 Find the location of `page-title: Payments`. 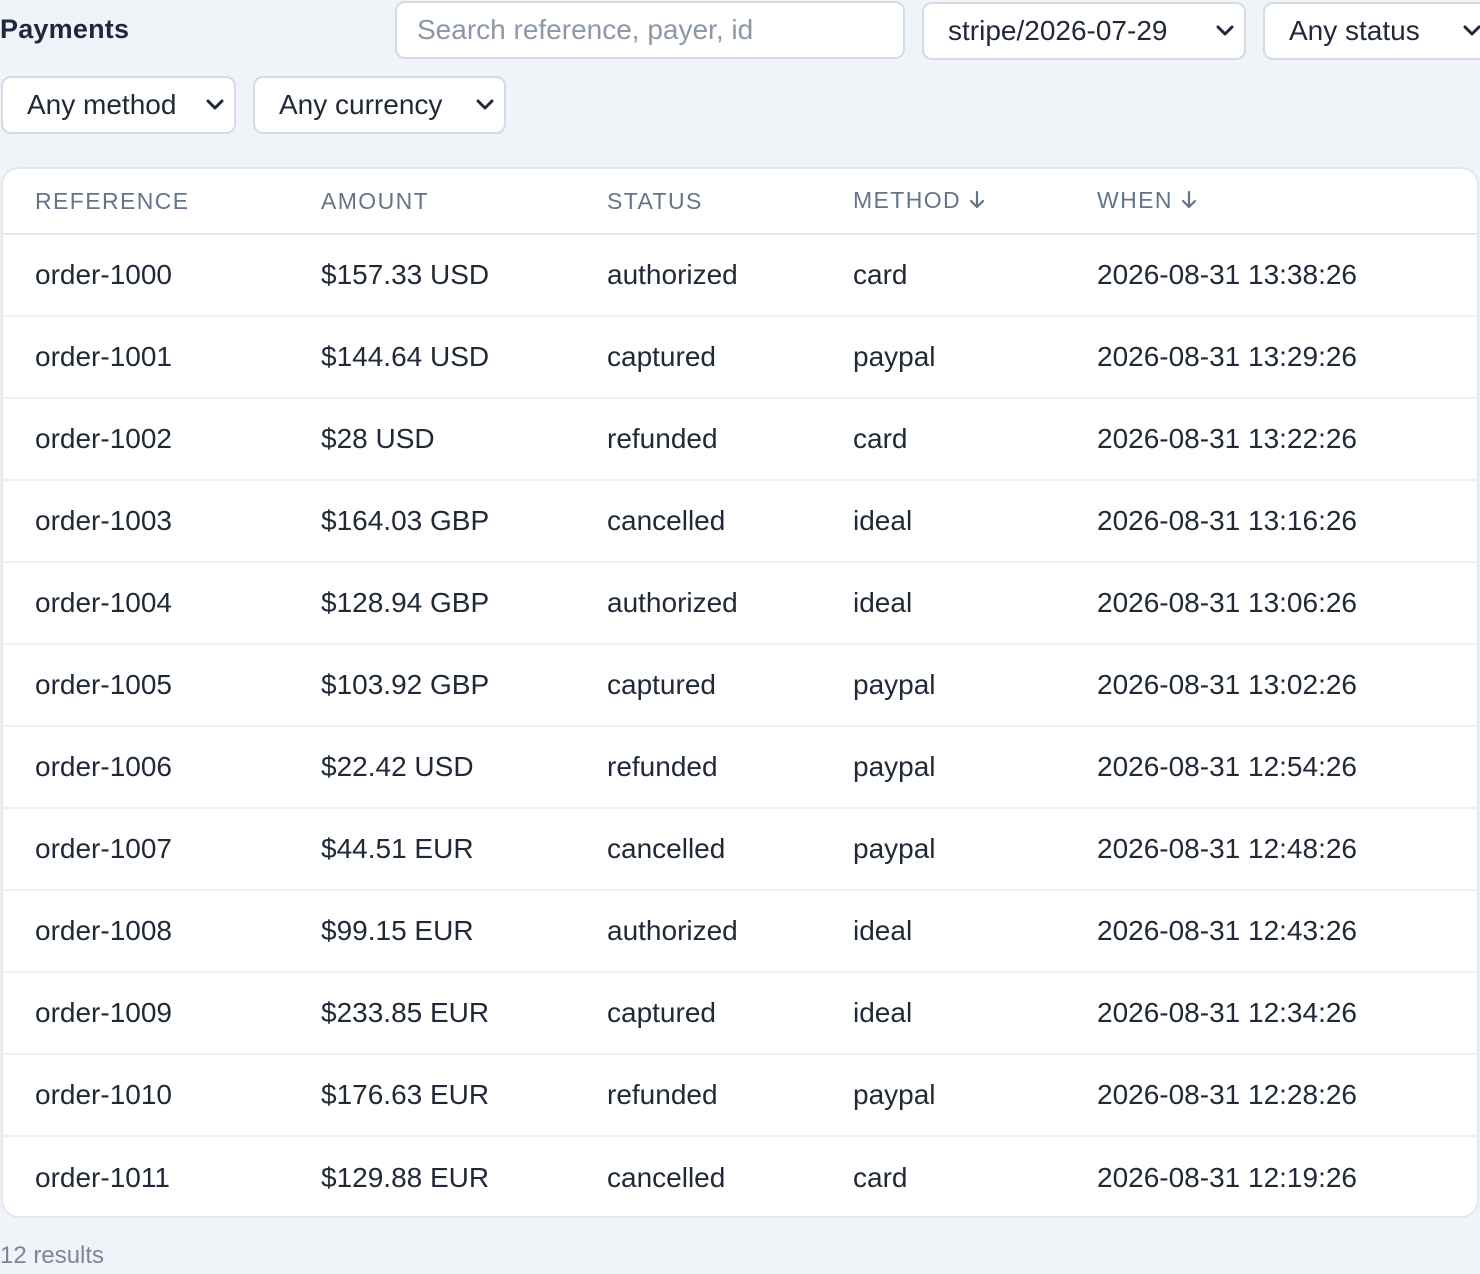

page-title: Payments is located at coordinates (65, 29).